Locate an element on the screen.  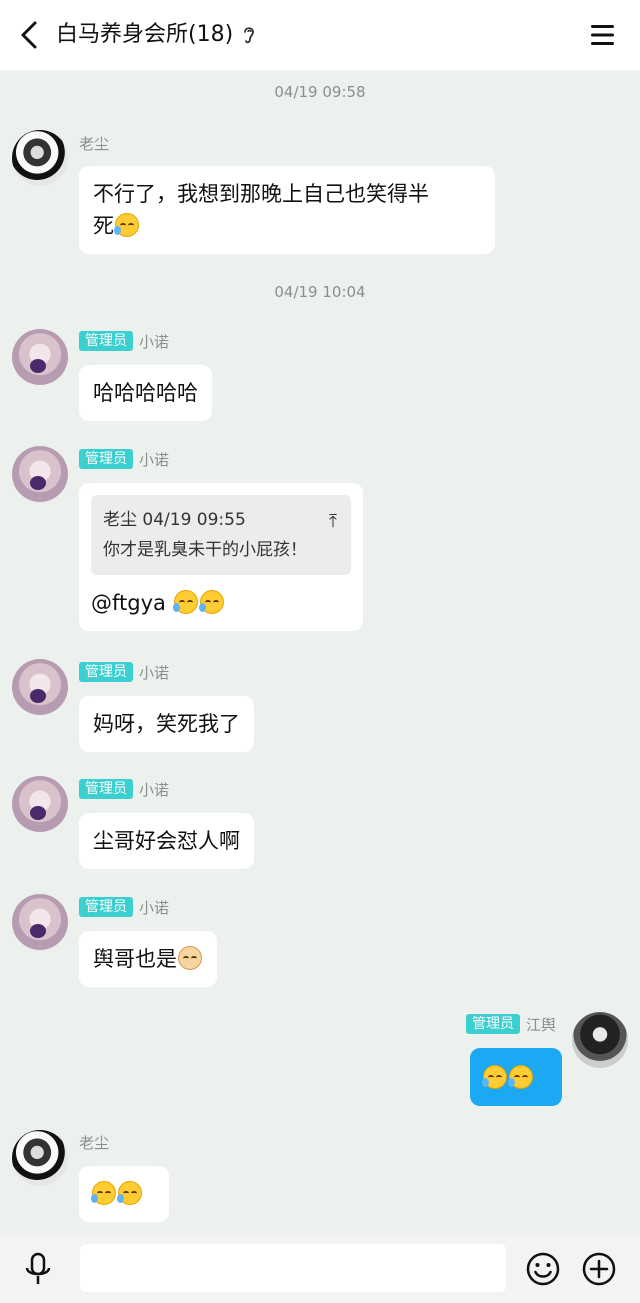
jump-to-quote-icon: ⤒ is located at coordinates (333, 522).